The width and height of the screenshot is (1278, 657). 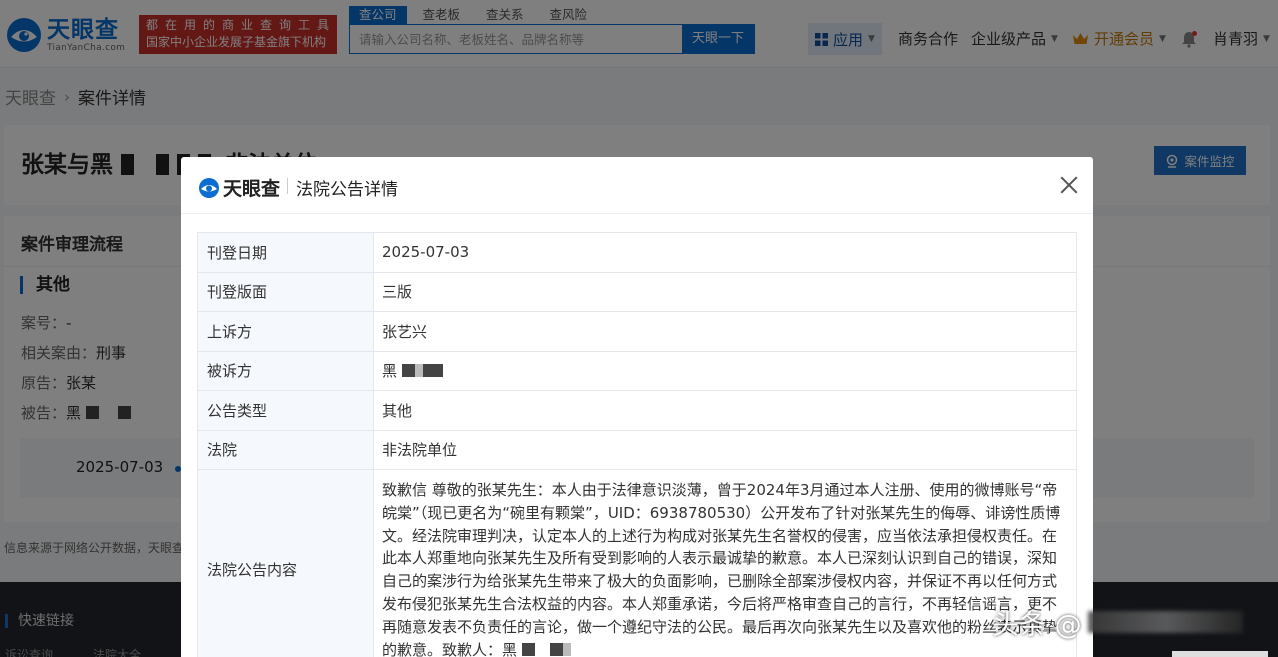 I want to click on divider, so click(x=287, y=186).